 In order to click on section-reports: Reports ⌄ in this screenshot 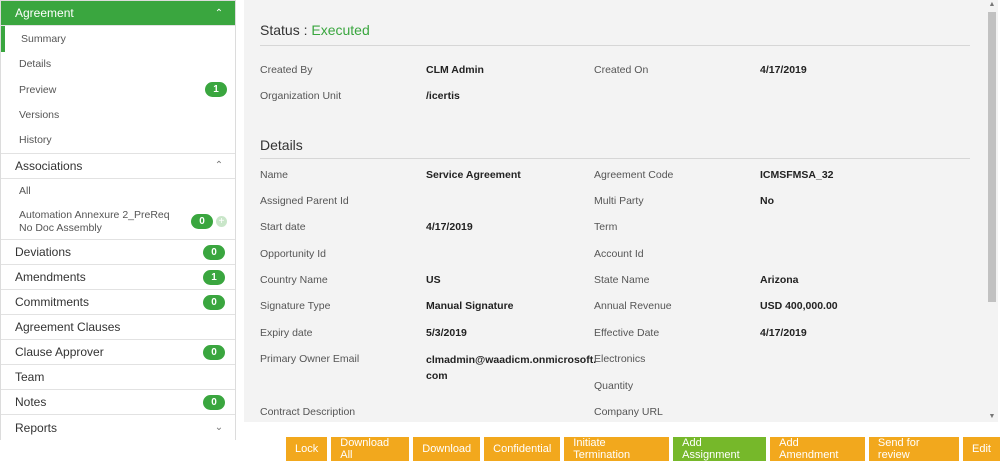, I will do `click(118, 427)`.